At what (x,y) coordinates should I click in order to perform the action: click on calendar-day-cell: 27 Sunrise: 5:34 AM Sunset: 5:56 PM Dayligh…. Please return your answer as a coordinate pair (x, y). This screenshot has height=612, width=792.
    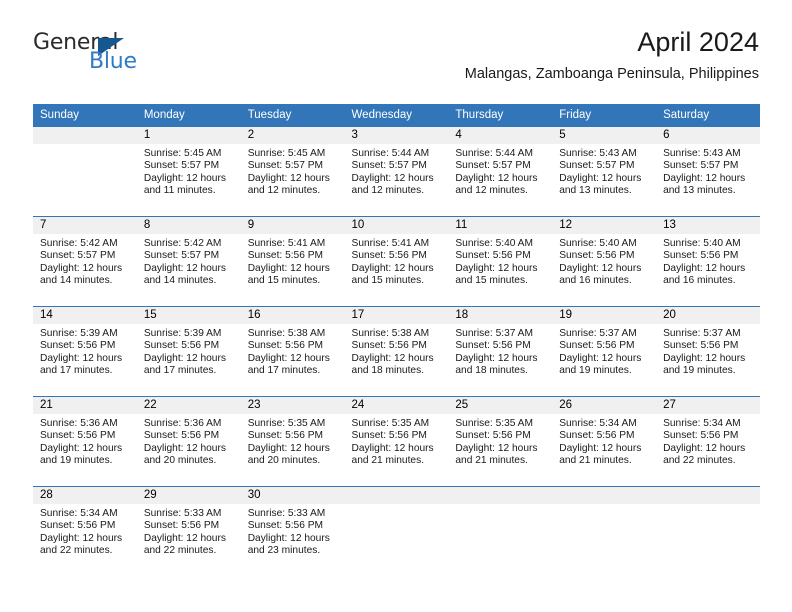
    Looking at the image, I should click on (708, 441).